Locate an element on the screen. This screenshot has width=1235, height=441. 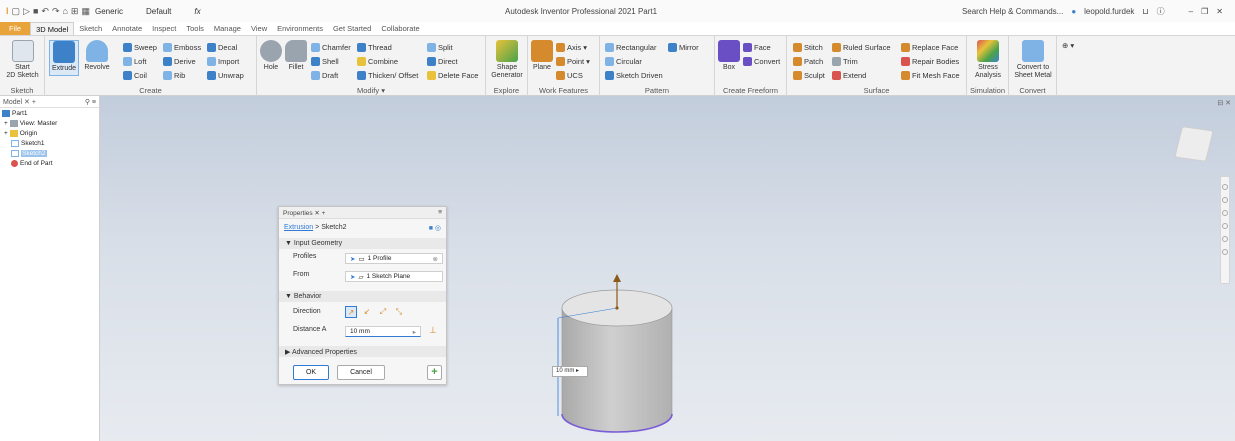
tree-item-origin: + Origin is located at coordinates (50, 133).